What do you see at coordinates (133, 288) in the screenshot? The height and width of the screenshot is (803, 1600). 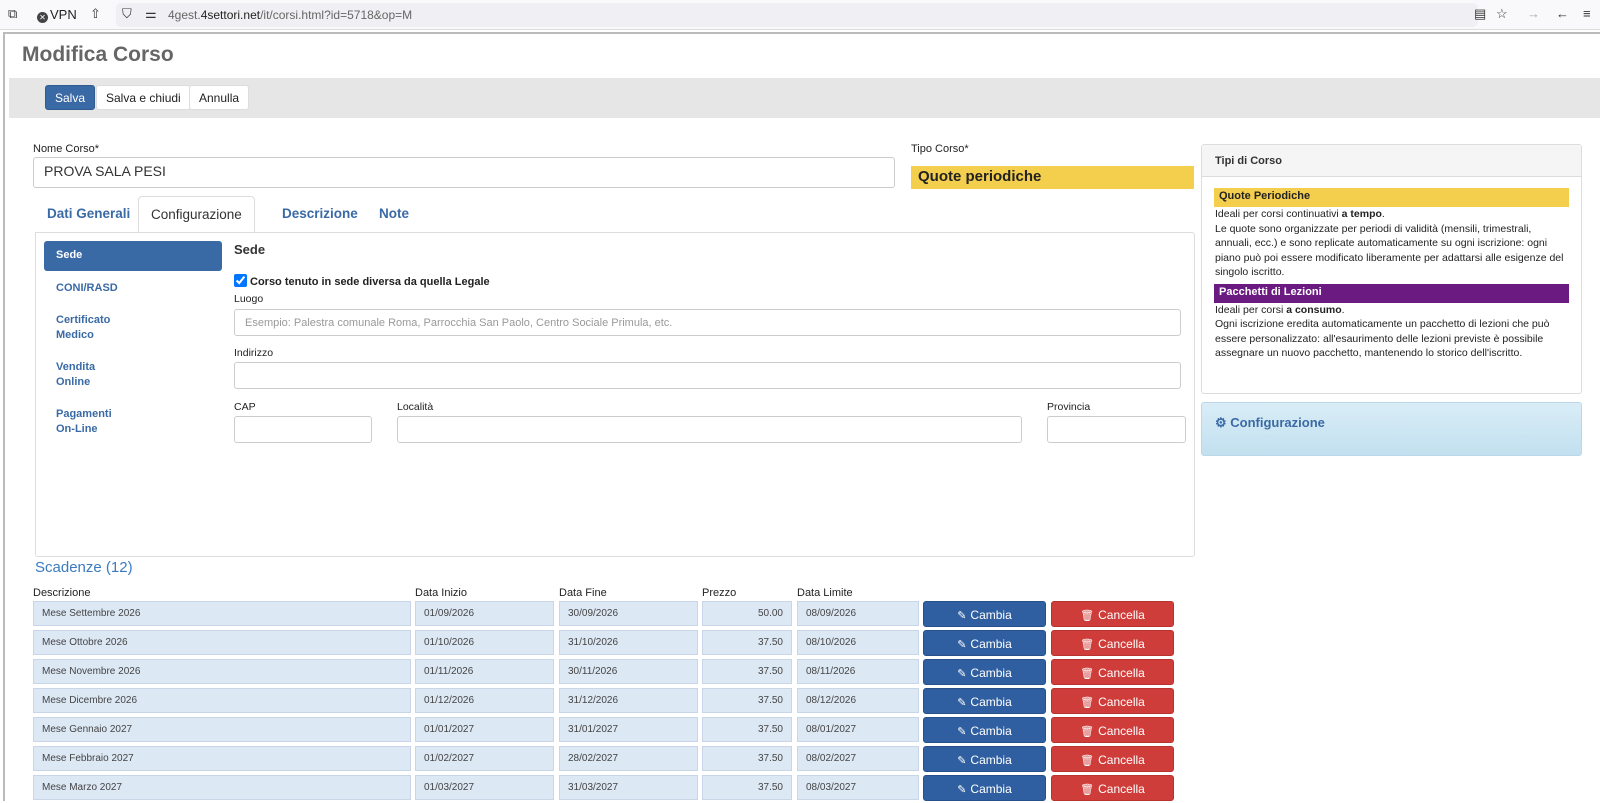 I see `sidebar-item-coni-rasd: CONI/RASD` at bounding box center [133, 288].